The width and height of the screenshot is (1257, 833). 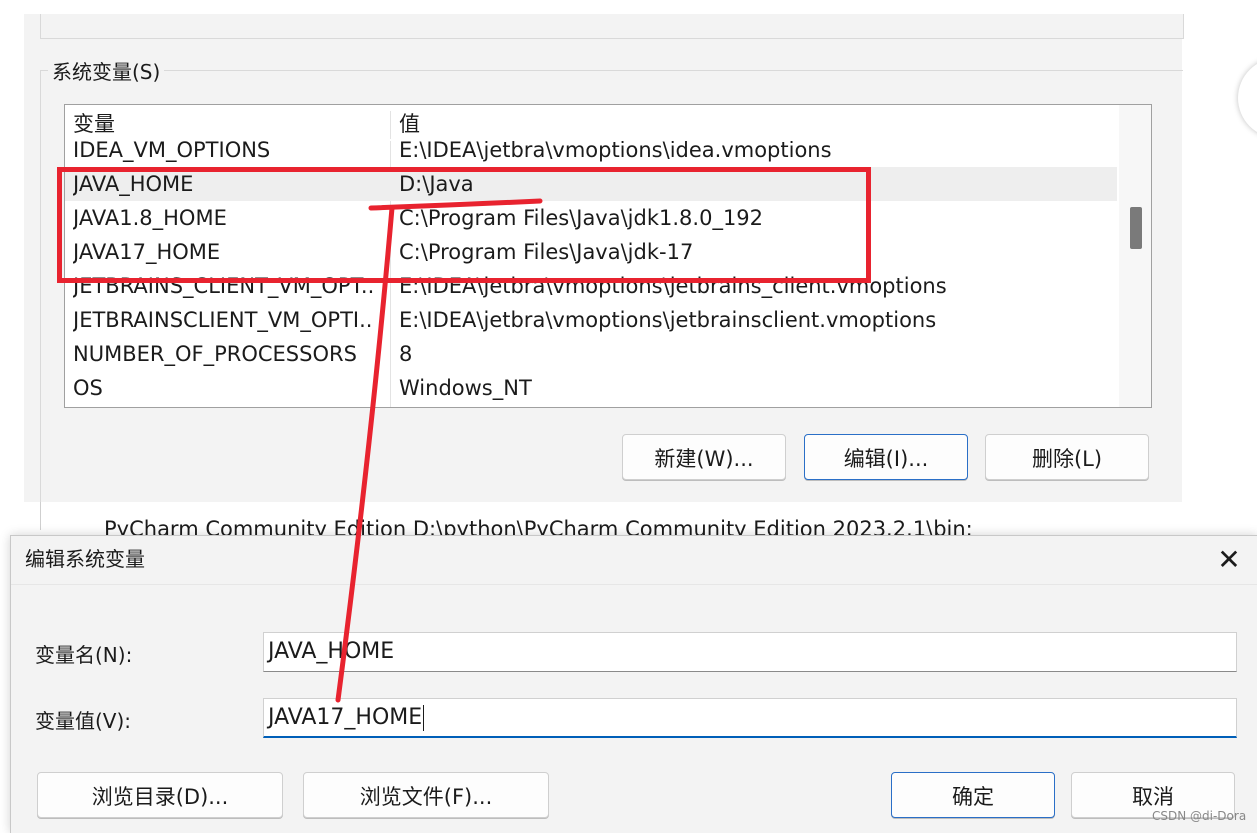 What do you see at coordinates (331, 651) in the screenshot?
I see `variable-name-value: JAVA_HOME` at bounding box center [331, 651].